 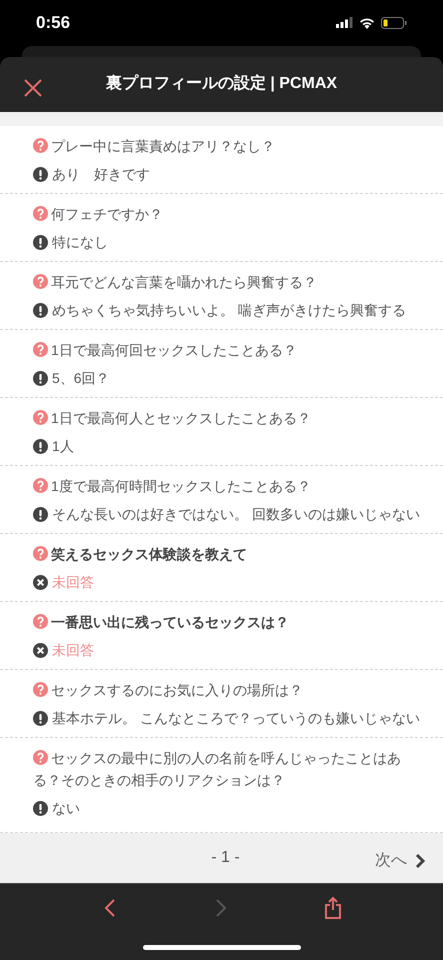 I want to click on share-icon, so click(x=333, y=908).